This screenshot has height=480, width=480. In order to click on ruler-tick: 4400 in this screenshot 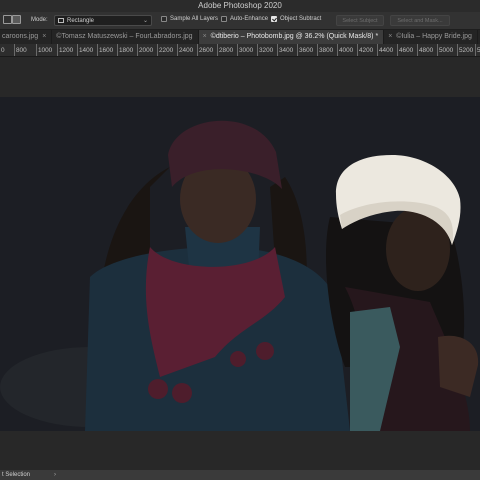, I will do `click(385, 50)`.